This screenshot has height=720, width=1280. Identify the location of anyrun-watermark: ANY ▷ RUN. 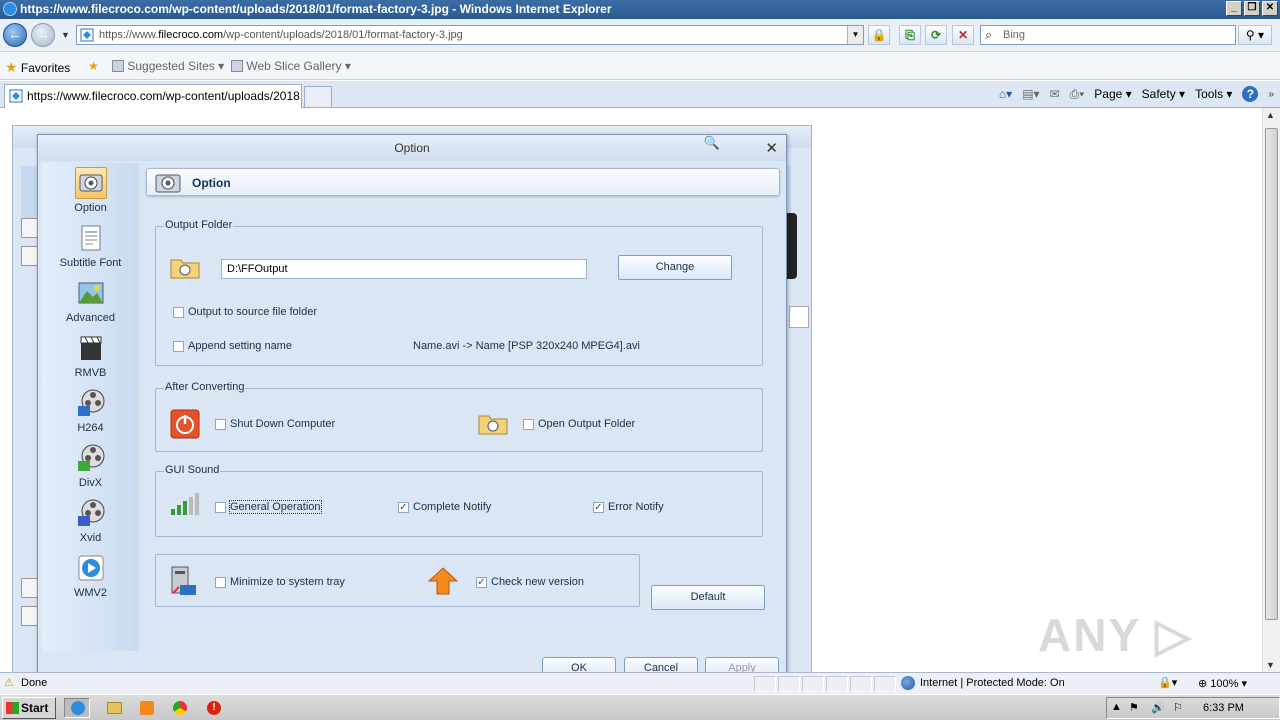
(1115, 640).